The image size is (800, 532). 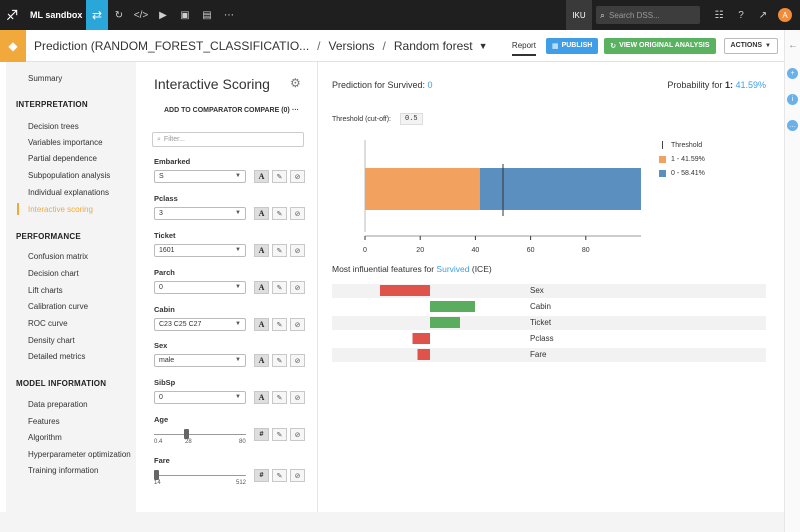 I want to click on publish-button: ▦ PUBLISH, so click(x=572, y=45).